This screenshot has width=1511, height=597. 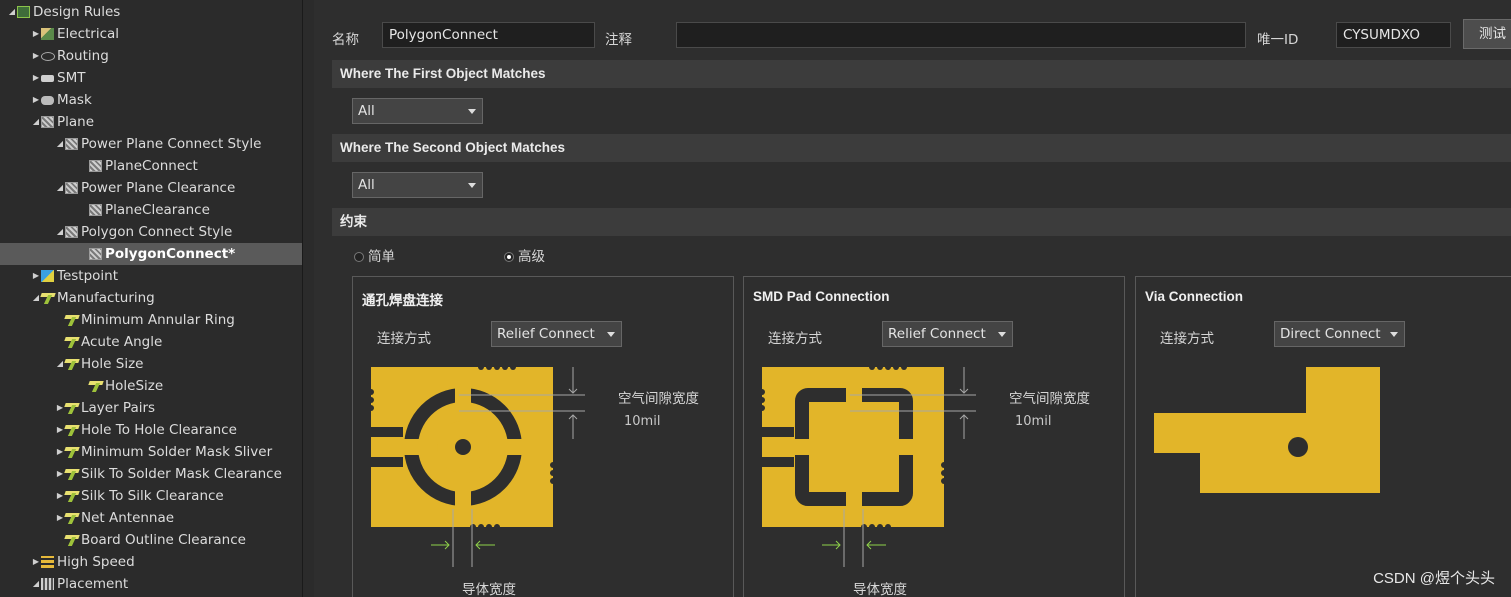 What do you see at coordinates (171, 144) in the screenshot?
I see `tree-item-label: Power Plane Connect Style` at bounding box center [171, 144].